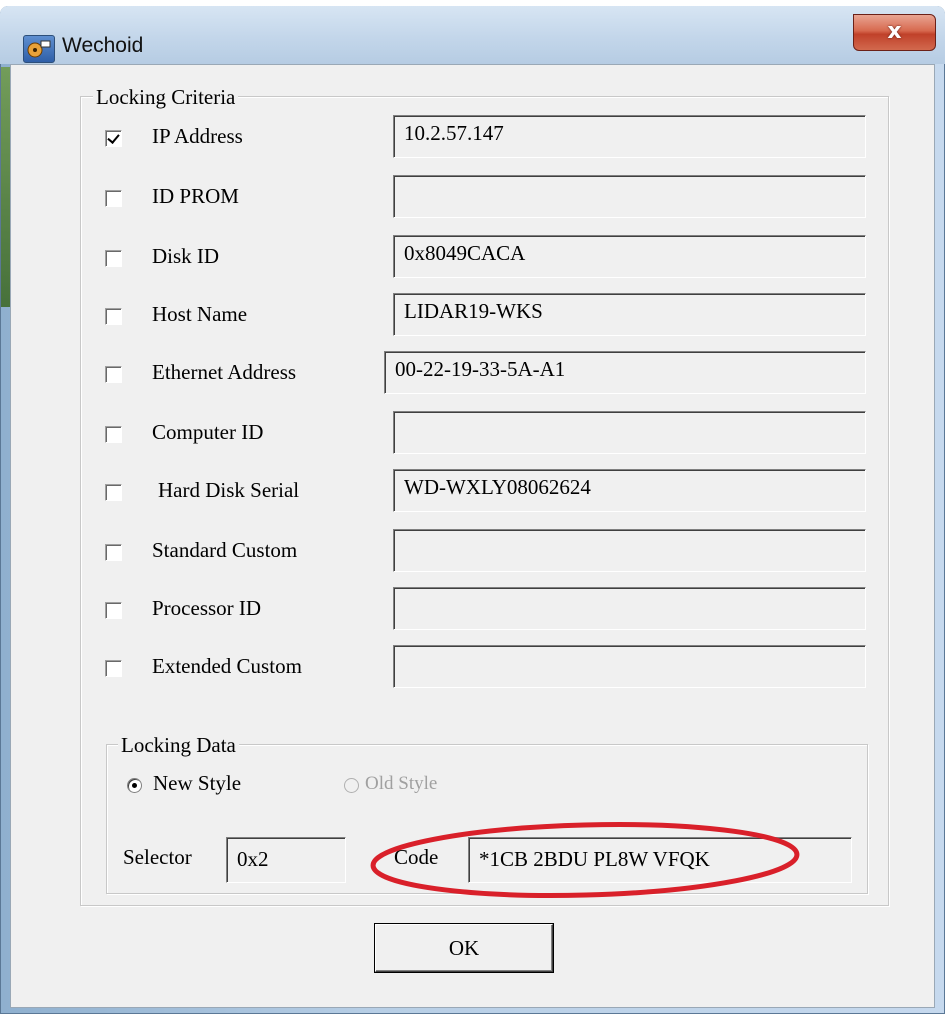 This screenshot has height=1017, width=948. What do you see at coordinates (157, 857) in the screenshot?
I see `selector-label: Selector` at bounding box center [157, 857].